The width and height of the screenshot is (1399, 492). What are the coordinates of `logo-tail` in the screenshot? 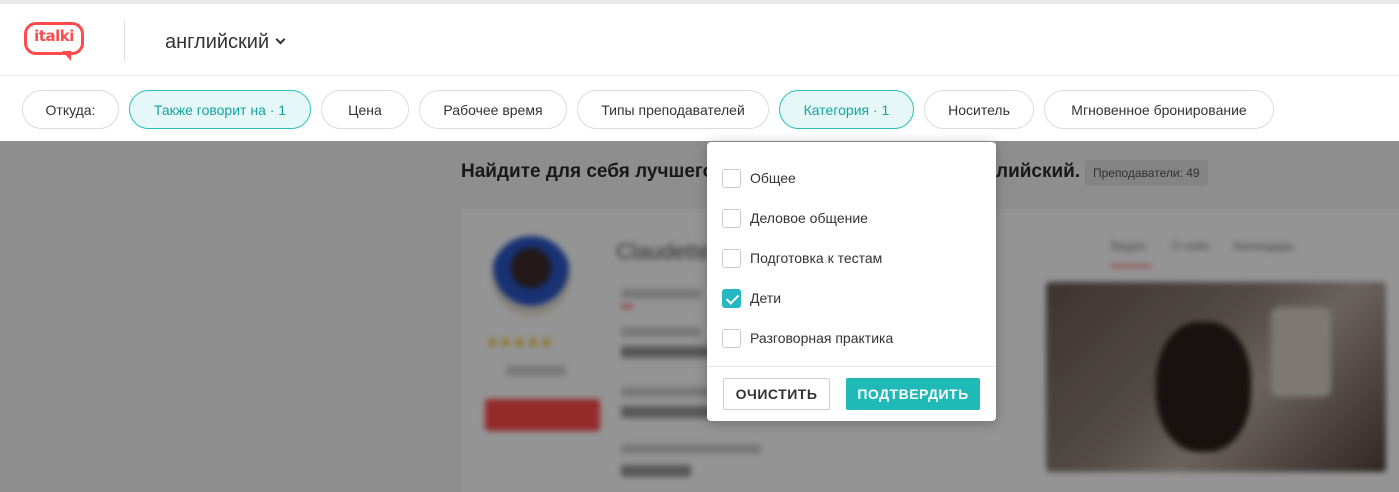 It's located at (66, 56).